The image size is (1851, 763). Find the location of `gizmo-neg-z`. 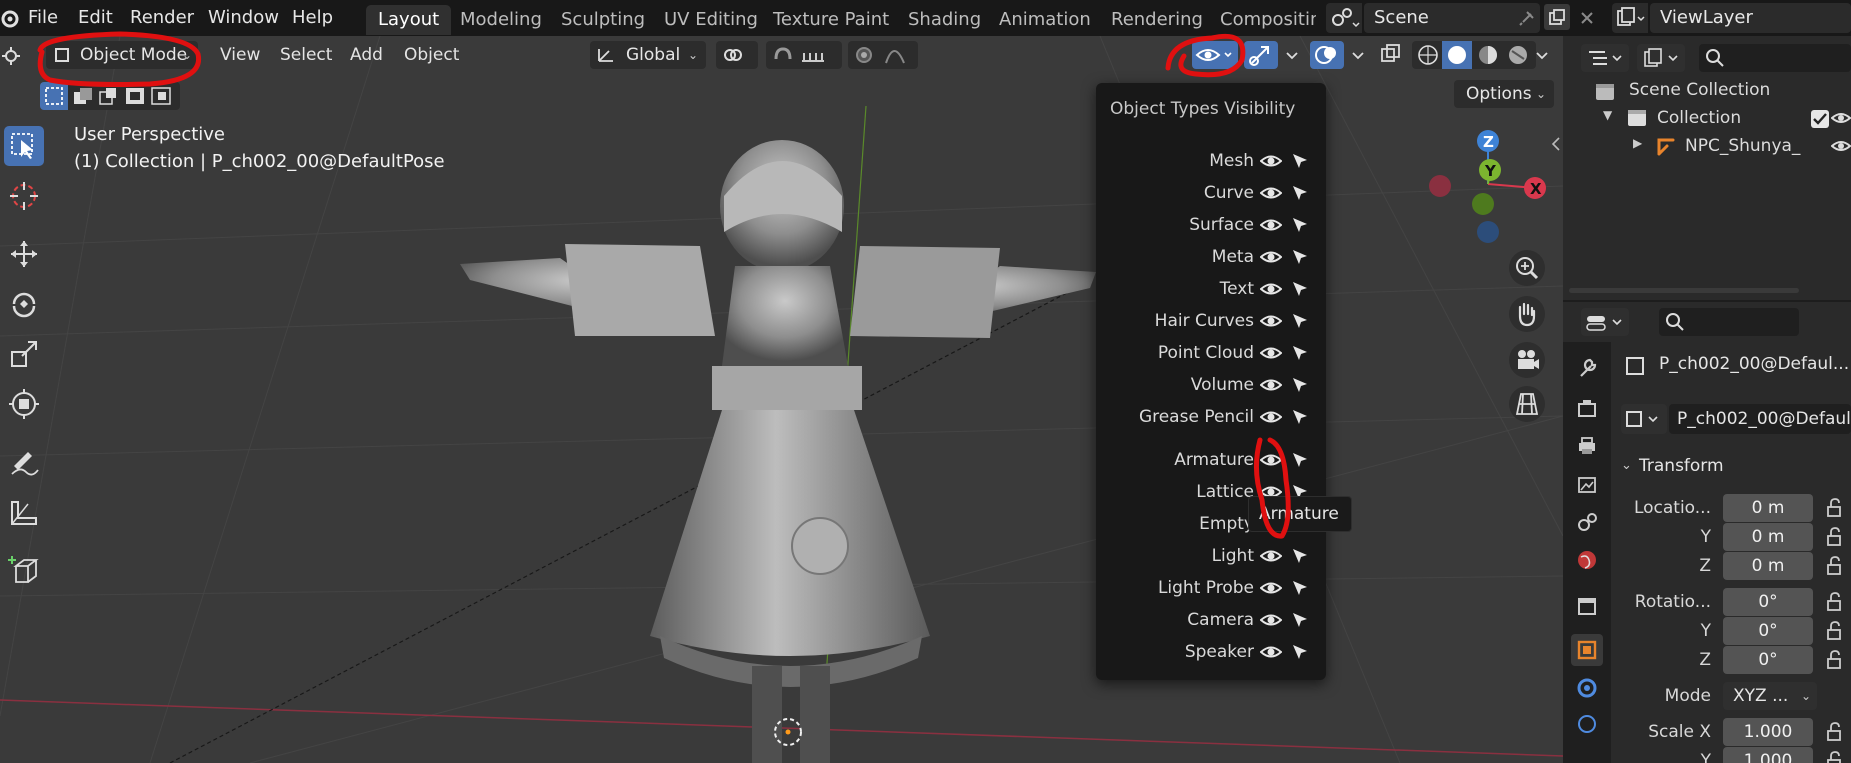

gizmo-neg-z is located at coordinates (1488, 232).